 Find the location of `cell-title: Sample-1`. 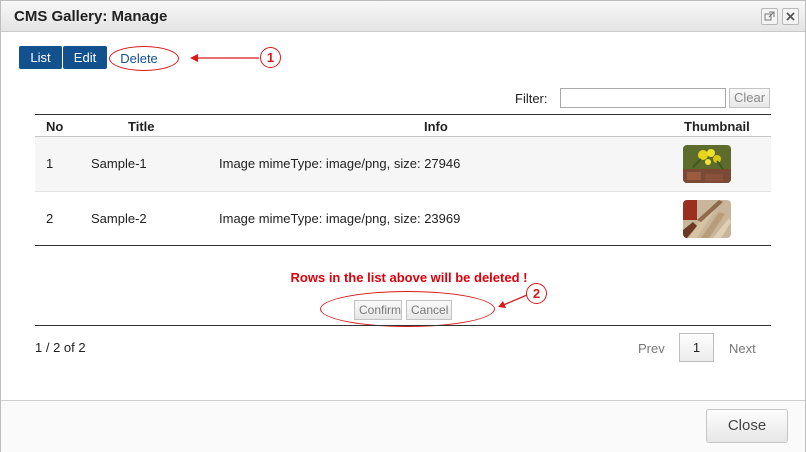

cell-title: Sample-1 is located at coordinates (119, 163).